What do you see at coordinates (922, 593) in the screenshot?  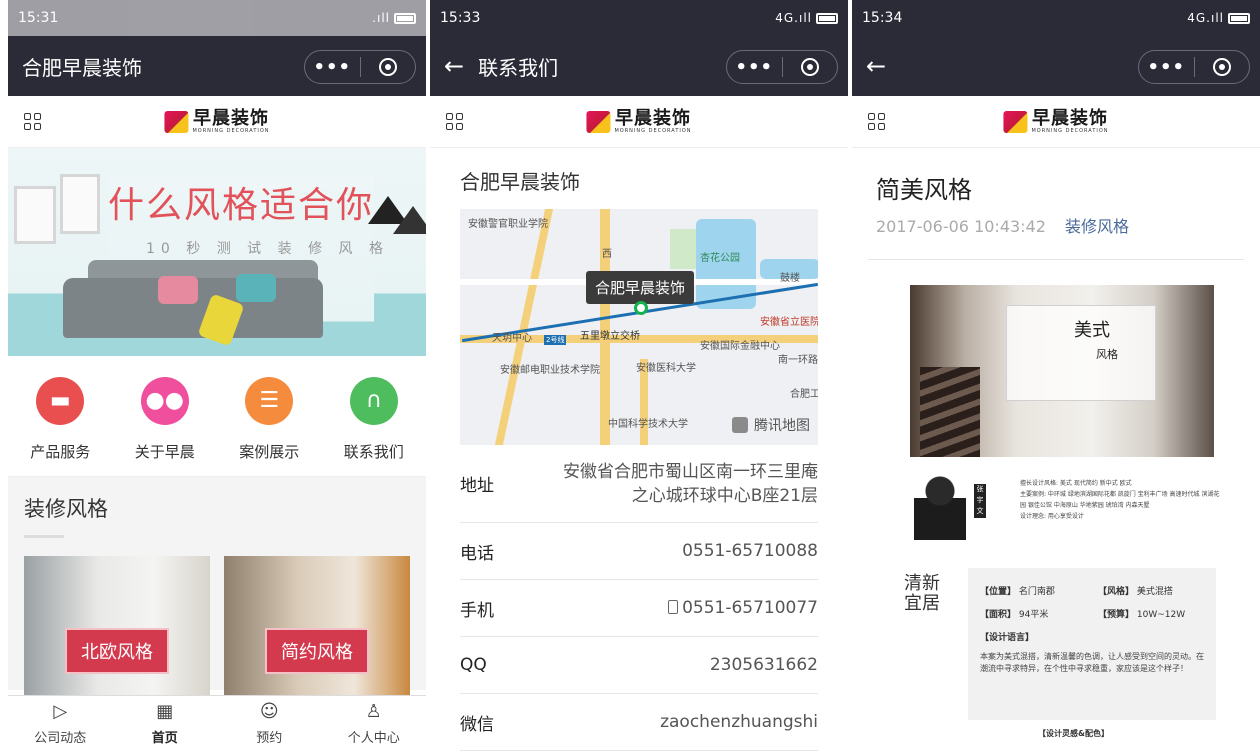 I see `side-title: 清新宜居` at bounding box center [922, 593].